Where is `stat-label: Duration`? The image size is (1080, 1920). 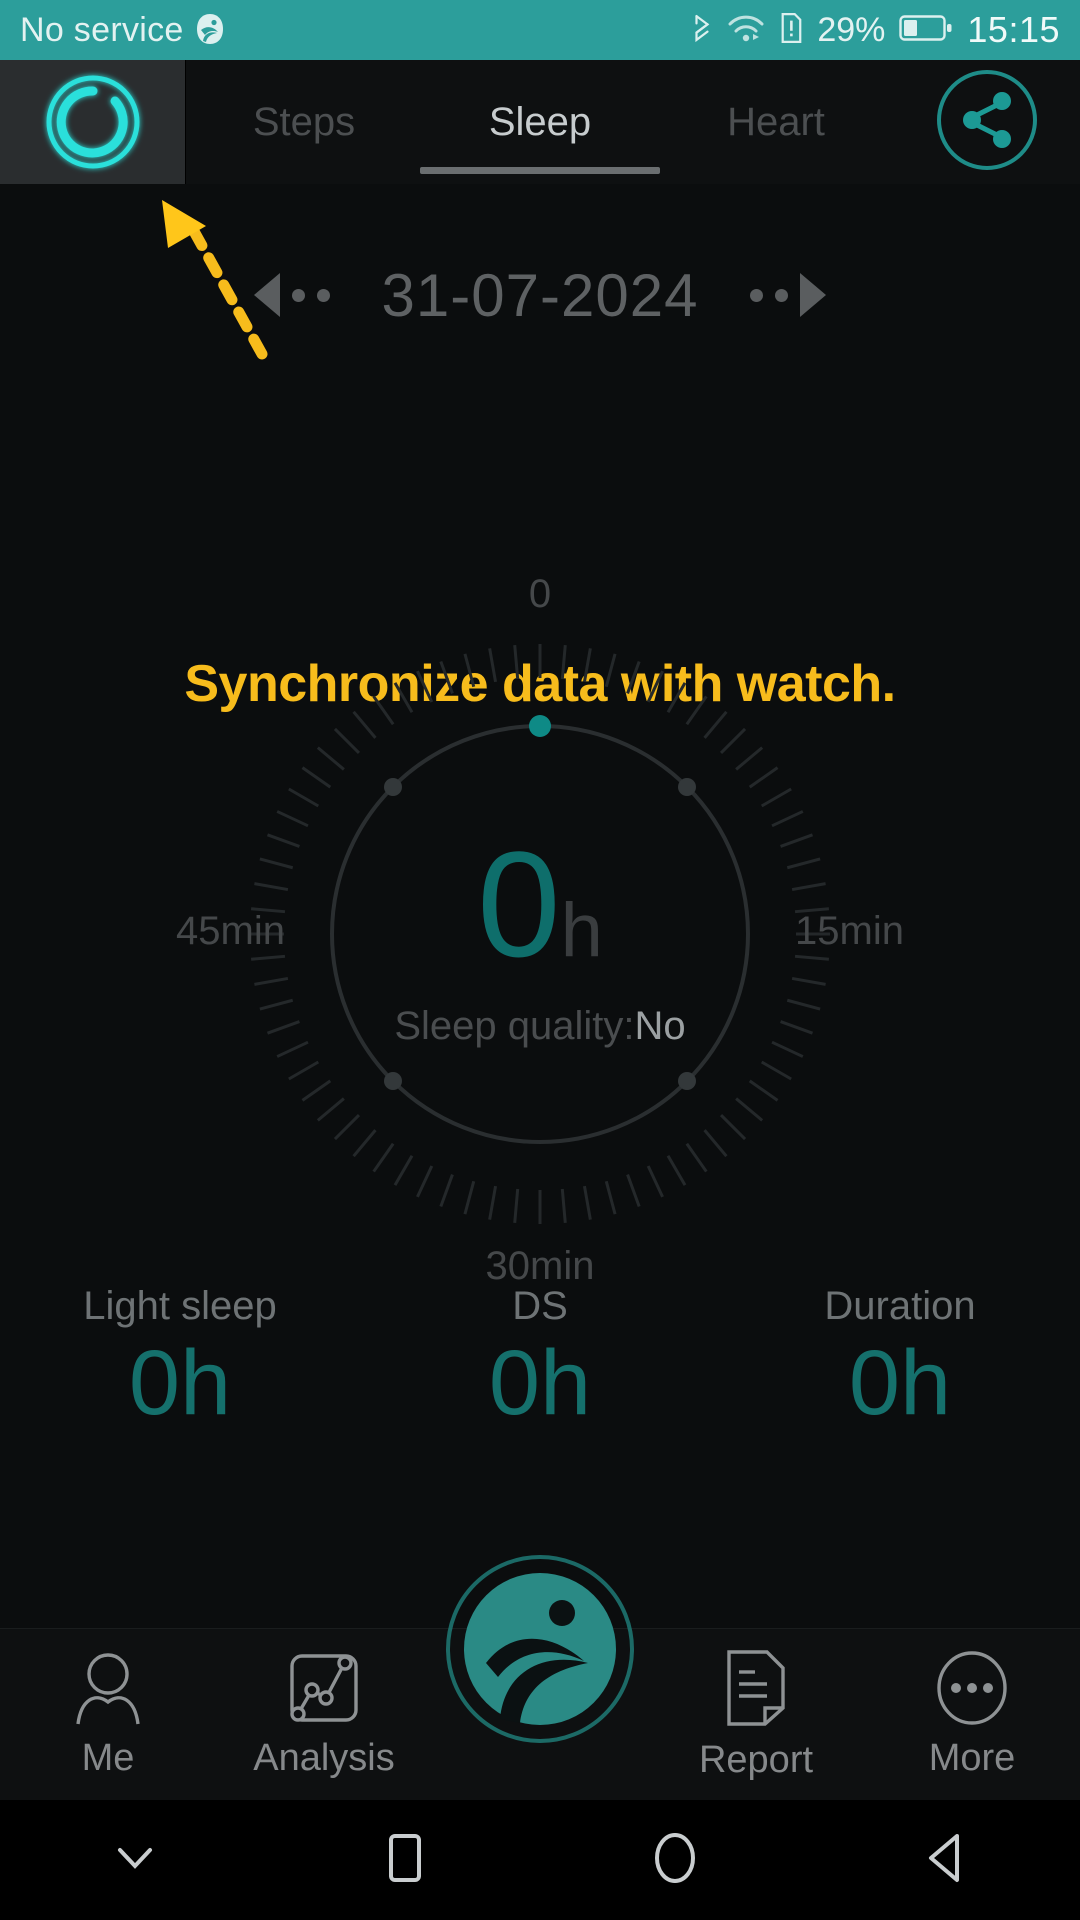
stat-label: Duration is located at coordinates (900, 1306).